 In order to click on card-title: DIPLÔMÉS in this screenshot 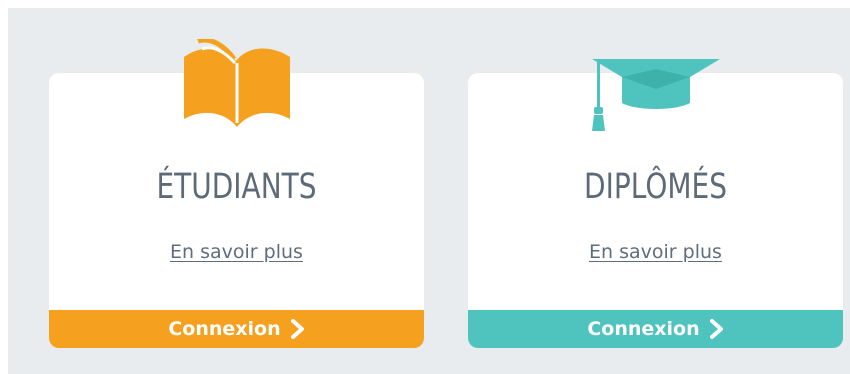, I will do `click(655, 187)`.